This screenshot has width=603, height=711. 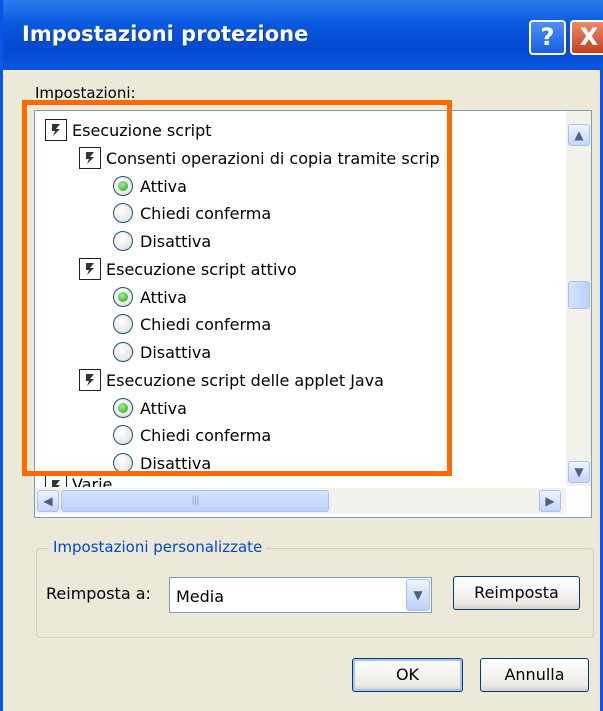 I want to click on custom-settings-title: Impostazioni personalizzate, so click(x=158, y=547).